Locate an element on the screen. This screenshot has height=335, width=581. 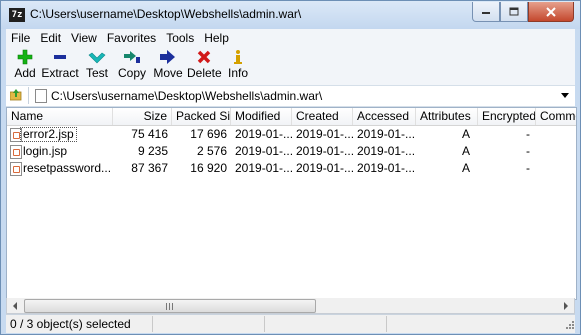
column-name: Name is located at coordinates (60, 116).